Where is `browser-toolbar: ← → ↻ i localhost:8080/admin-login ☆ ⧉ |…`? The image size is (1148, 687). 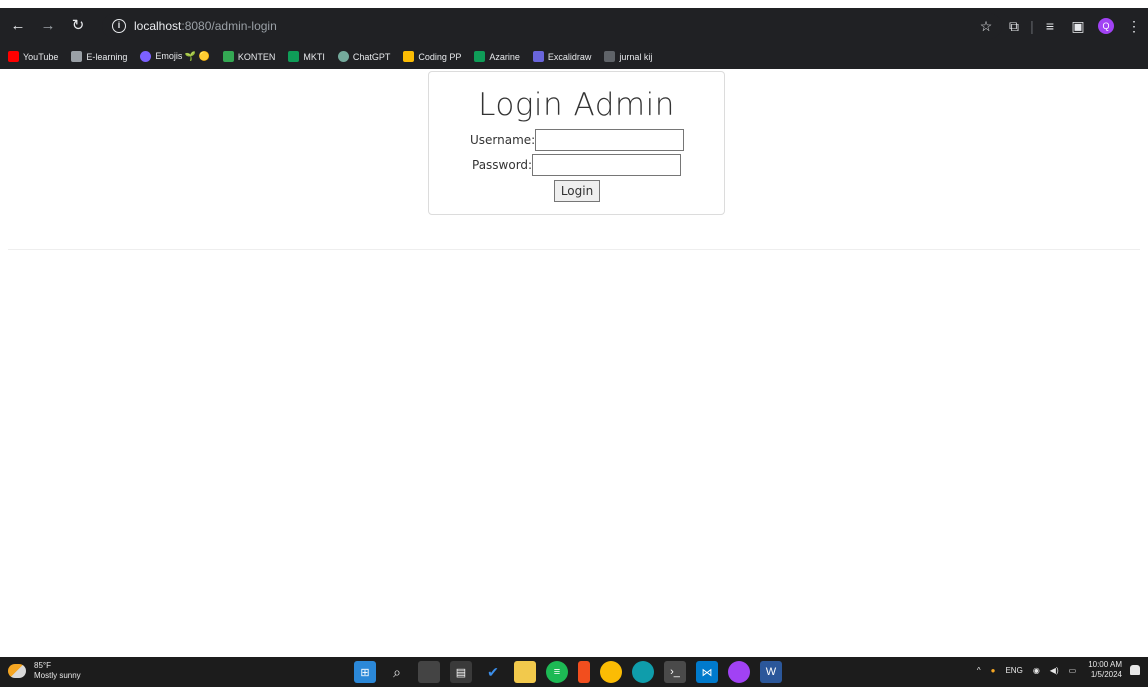 browser-toolbar: ← → ↻ i localhost:8080/admin-login ☆ ⧉ |… is located at coordinates (574, 26).